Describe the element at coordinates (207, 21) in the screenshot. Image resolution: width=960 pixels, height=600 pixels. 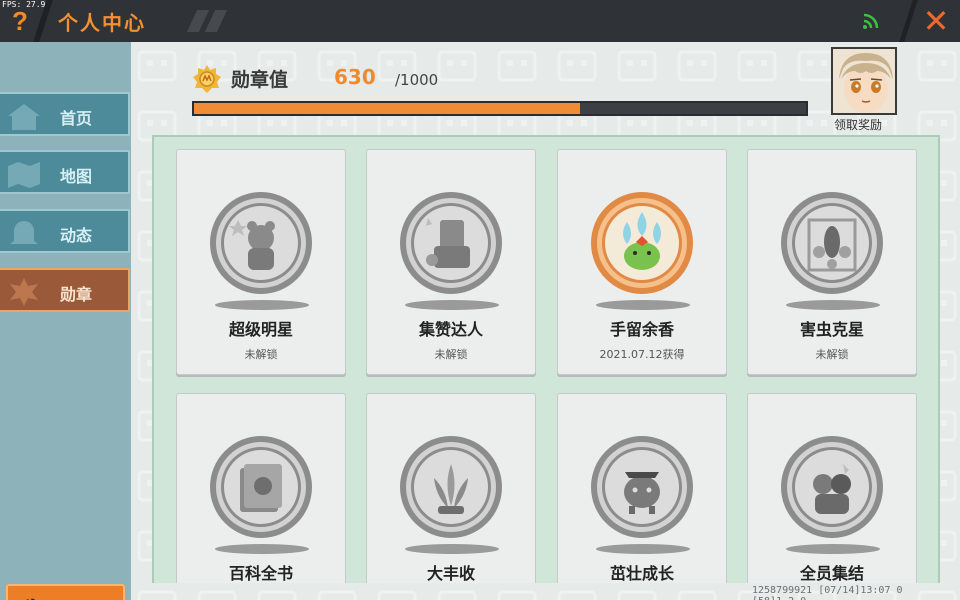
I see `decorative-stripes` at that location.